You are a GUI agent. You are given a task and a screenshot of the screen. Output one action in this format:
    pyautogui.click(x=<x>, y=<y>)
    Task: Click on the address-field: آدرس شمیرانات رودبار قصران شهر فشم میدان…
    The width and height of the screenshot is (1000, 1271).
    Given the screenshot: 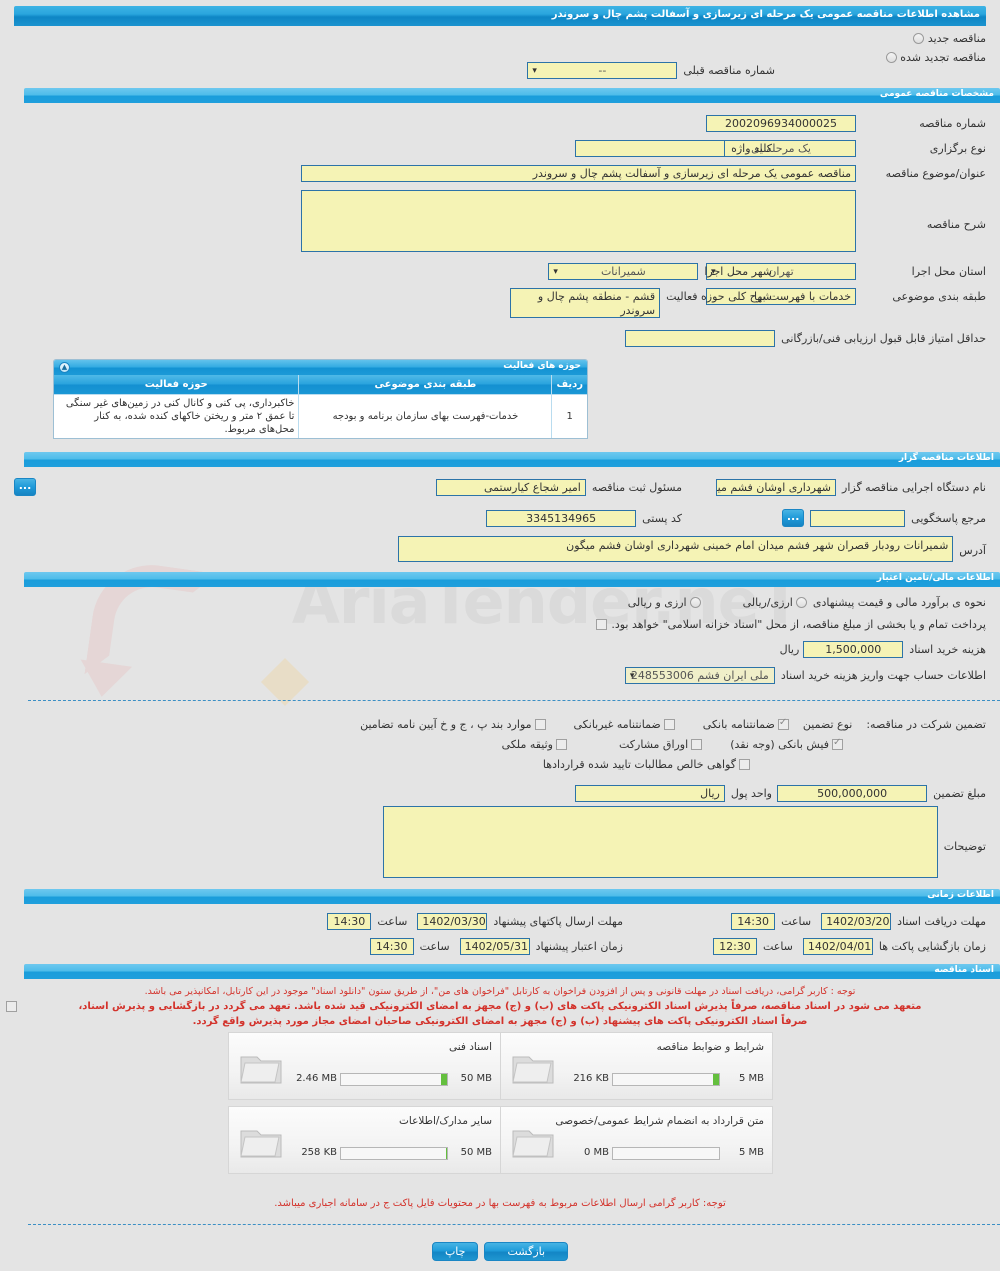 What is the action you would take?
    pyautogui.click(x=692, y=549)
    